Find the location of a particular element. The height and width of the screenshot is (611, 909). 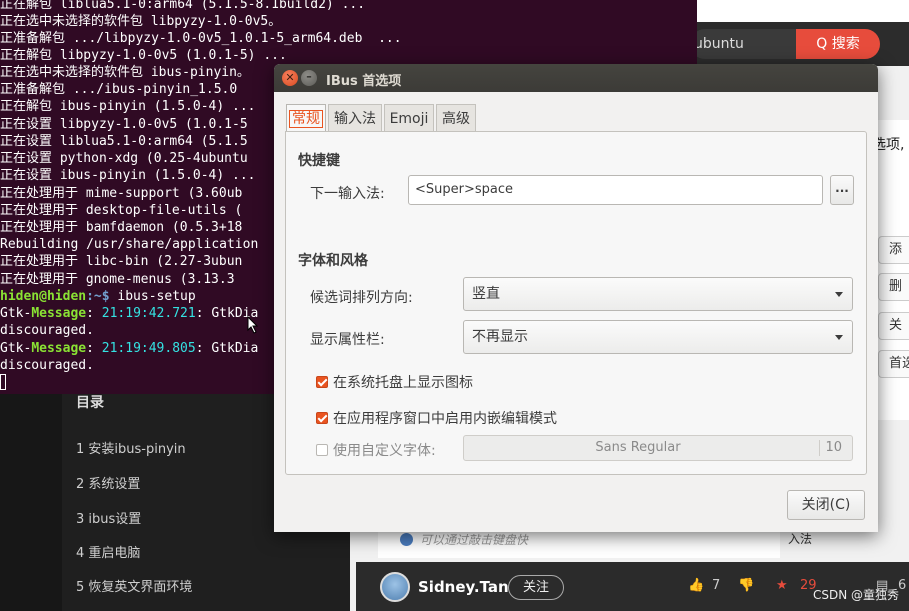

font-name: Sans Regular is located at coordinates (638, 447).